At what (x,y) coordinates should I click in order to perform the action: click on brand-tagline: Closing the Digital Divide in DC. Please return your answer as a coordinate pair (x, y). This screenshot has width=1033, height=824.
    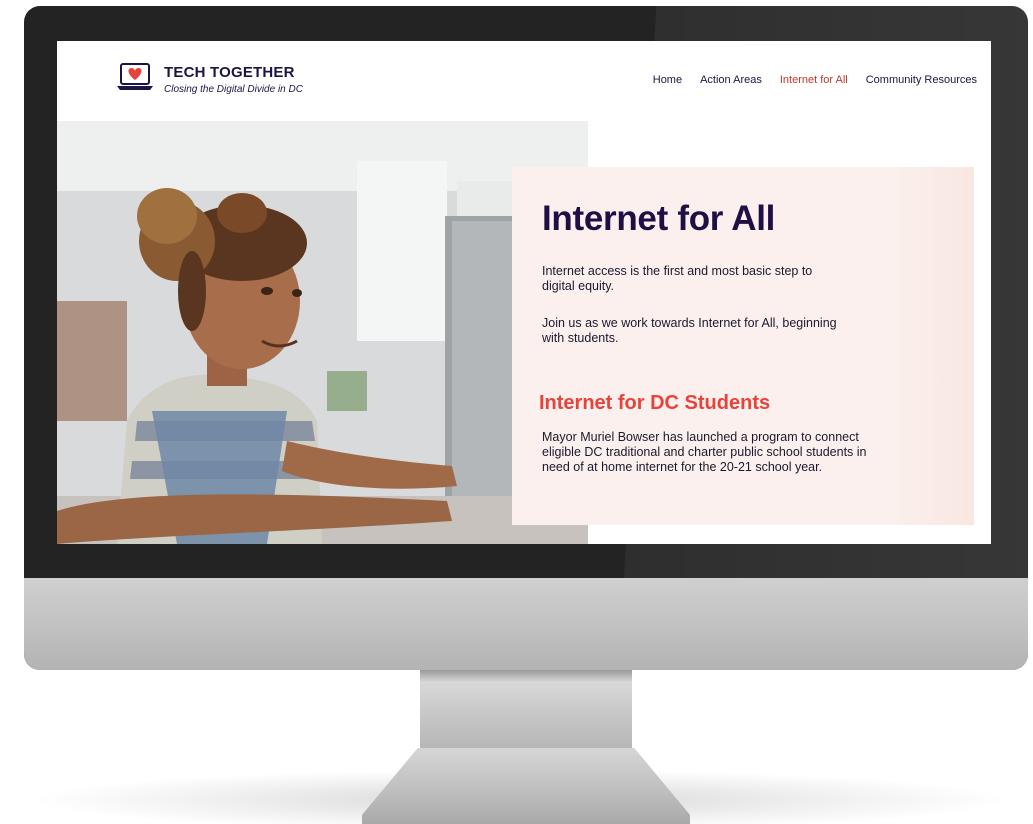
    Looking at the image, I should click on (233, 89).